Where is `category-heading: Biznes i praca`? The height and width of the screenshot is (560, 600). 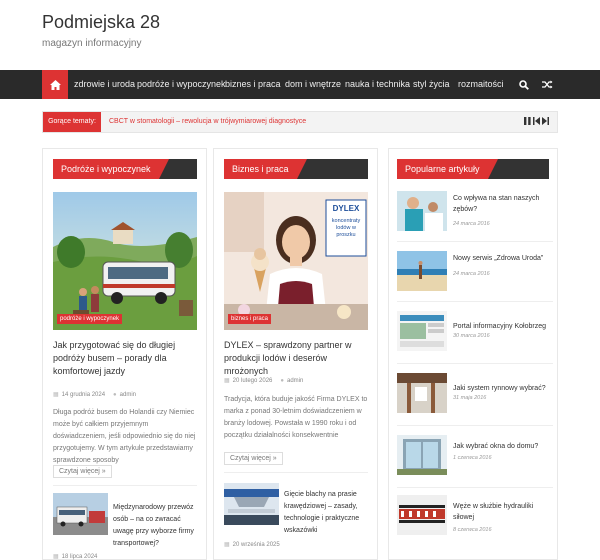
category-heading: Biznes i praca is located at coordinates (296, 169).